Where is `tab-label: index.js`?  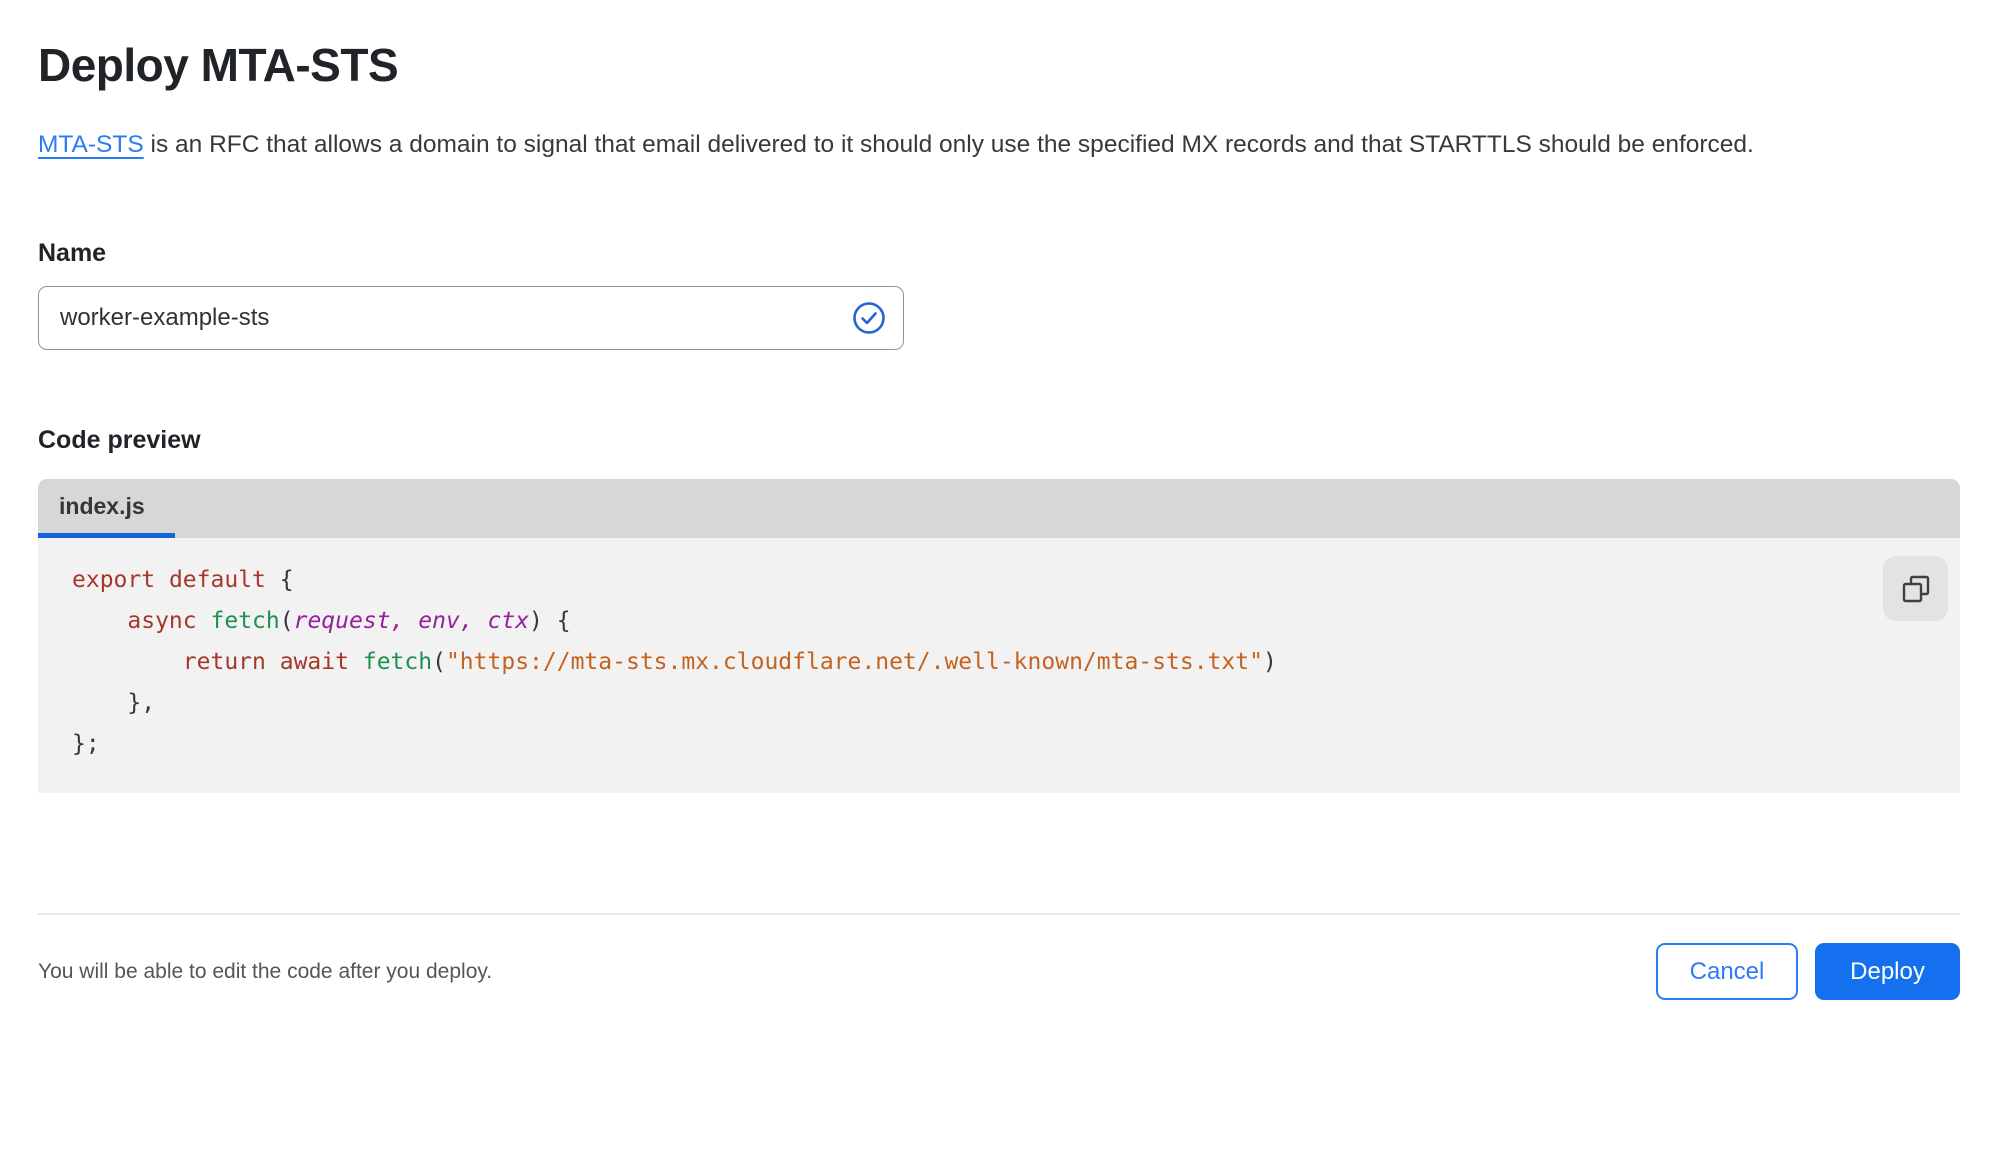 tab-label: index.js is located at coordinates (102, 505).